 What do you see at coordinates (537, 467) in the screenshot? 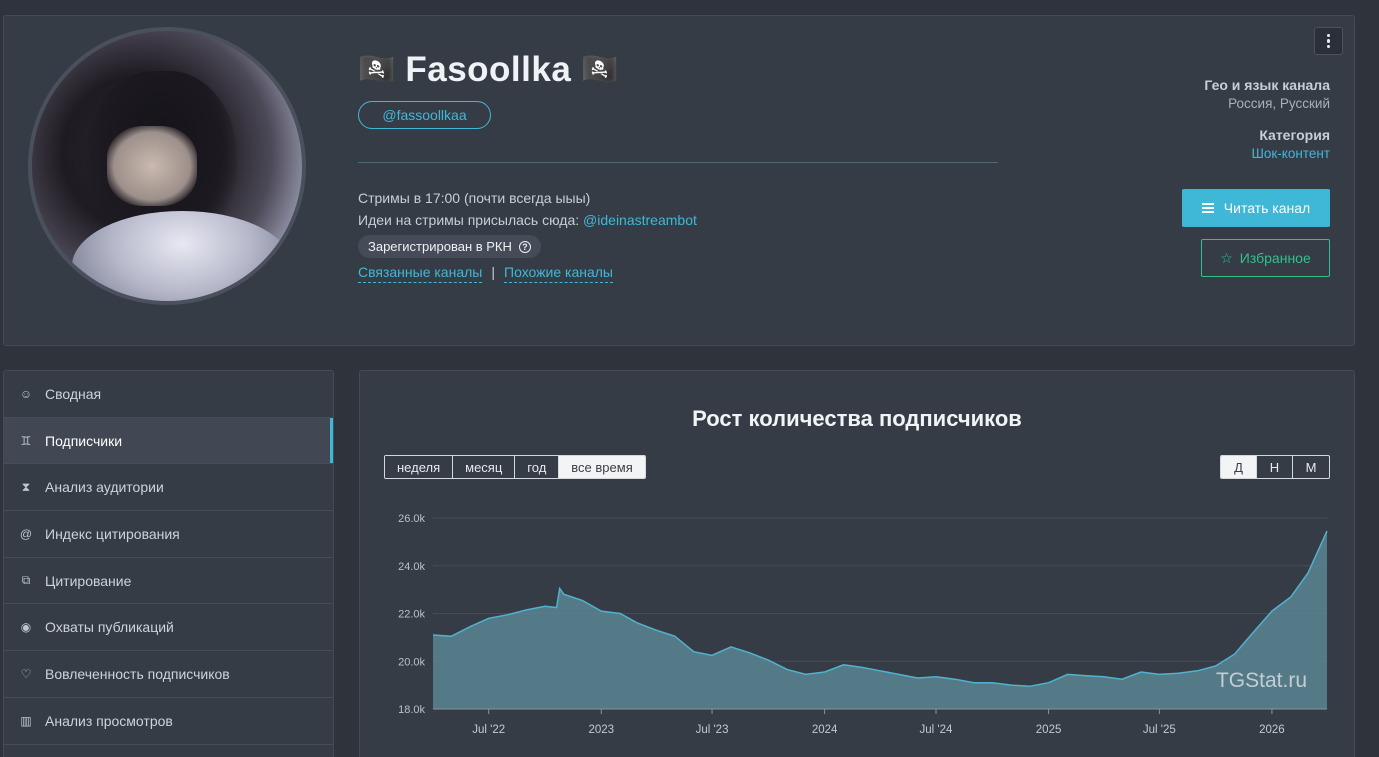
I see `period-year-button: год` at bounding box center [537, 467].